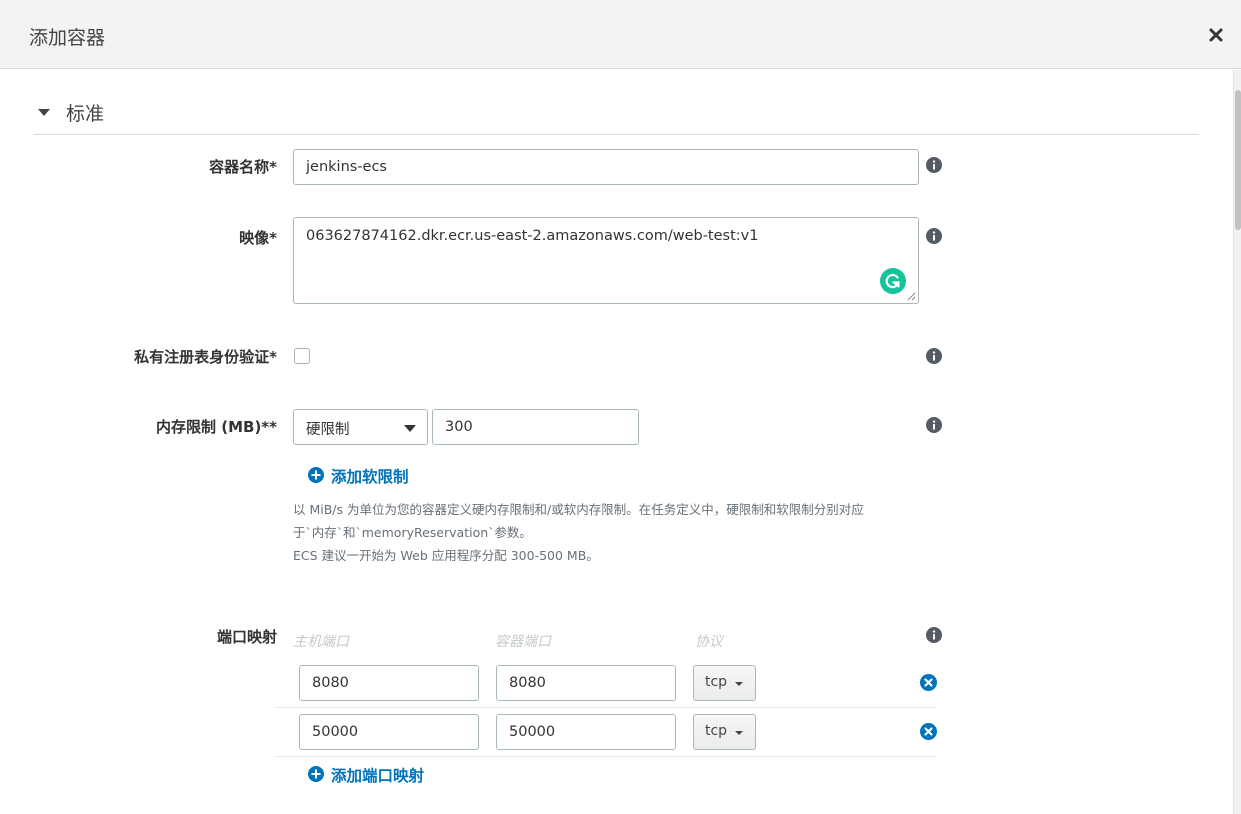 Image resolution: width=1241 pixels, height=814 pixels. Describe the element at coordinates (1237, 442) in the screenshot. I see `vertical-scrollbar` at that location.